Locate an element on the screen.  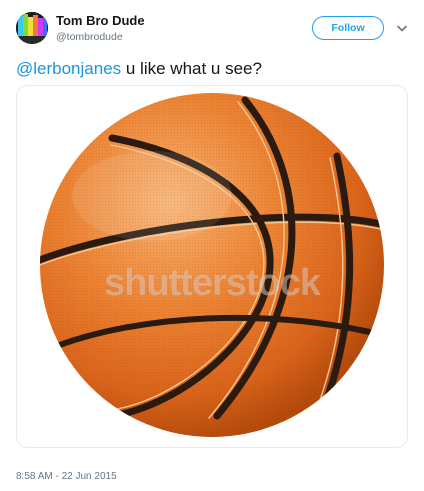
avatar-image is located at coordinates (32, 28).